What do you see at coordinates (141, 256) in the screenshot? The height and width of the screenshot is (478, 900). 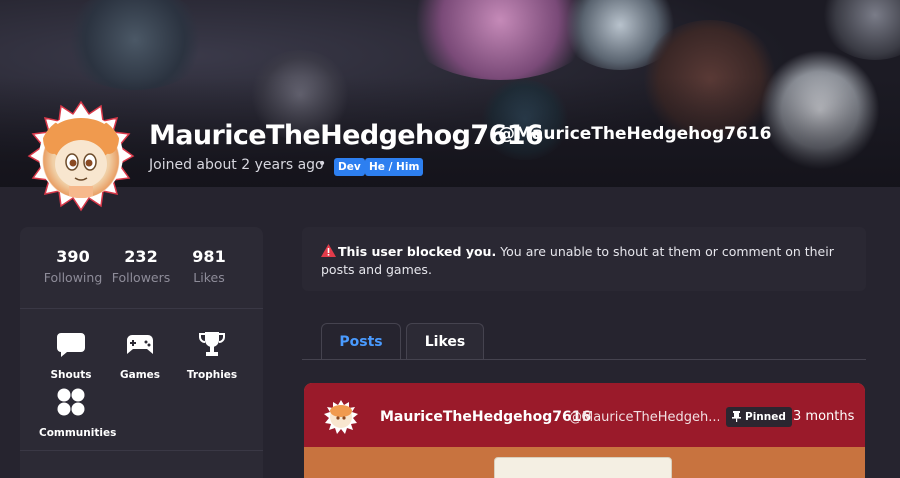 I see `stat-followers-value: 232` at bounding box center [141, 256].